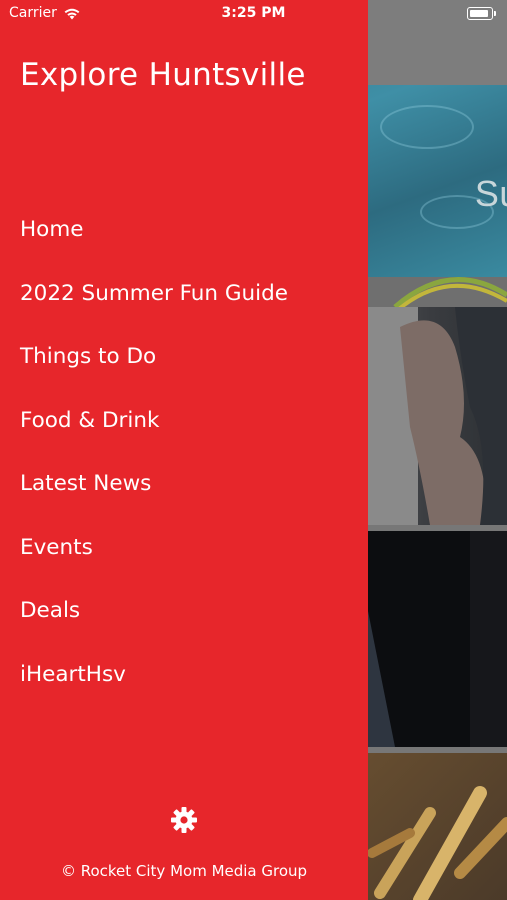 This screenshot has width=507, height=900. Describe the element at coordinates (163, 75) in the screenshot. I see `drawer-title: Explore Huntsville` at that location.